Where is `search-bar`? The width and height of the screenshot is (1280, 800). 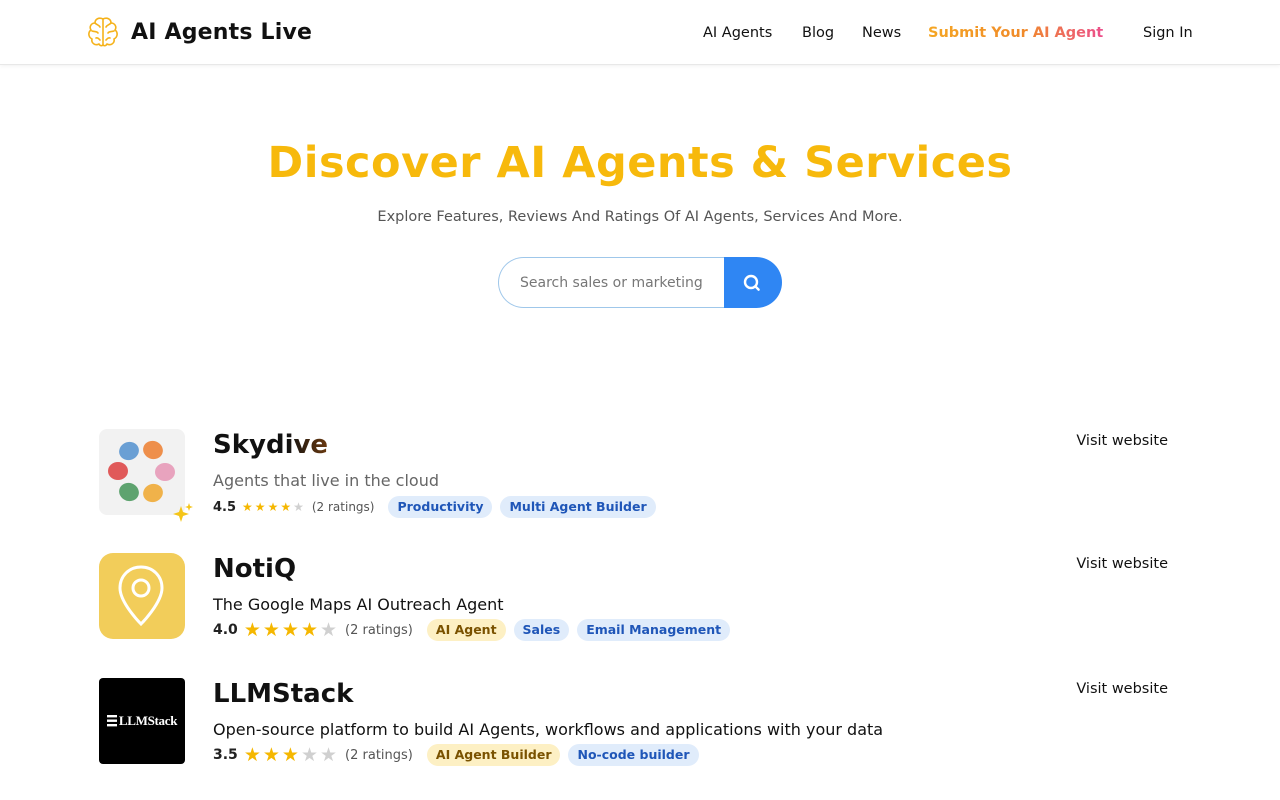 search-bar is located at coordinates (640, 282).